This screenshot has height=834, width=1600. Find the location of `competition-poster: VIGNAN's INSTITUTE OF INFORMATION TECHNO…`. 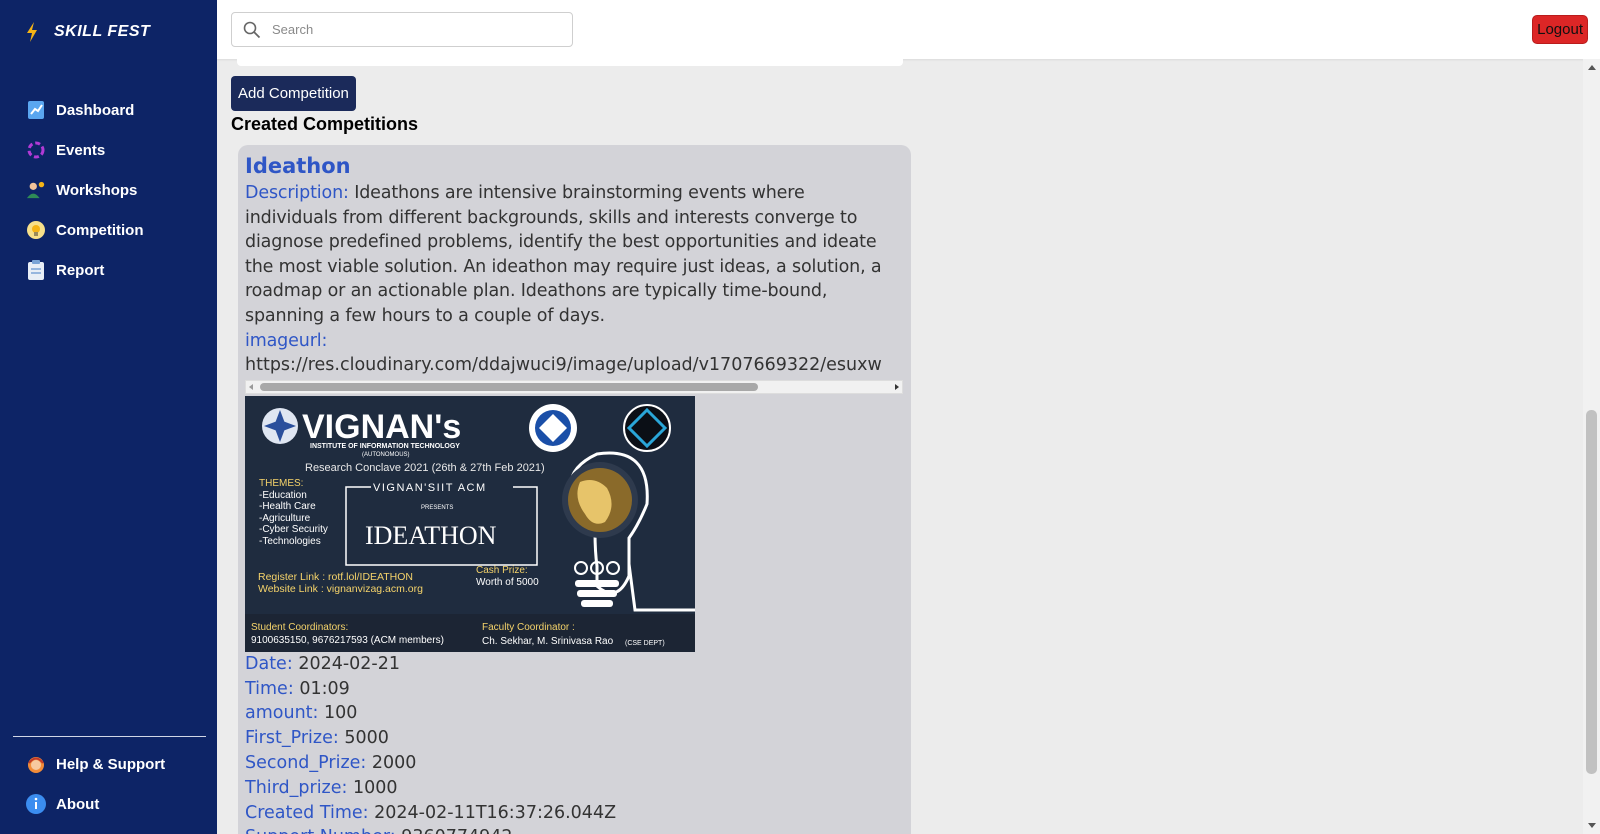

competition-poster: VIGNAN's INSTITUTE OF INFORMATION TECHNO… is located at coordinates (470, 523).